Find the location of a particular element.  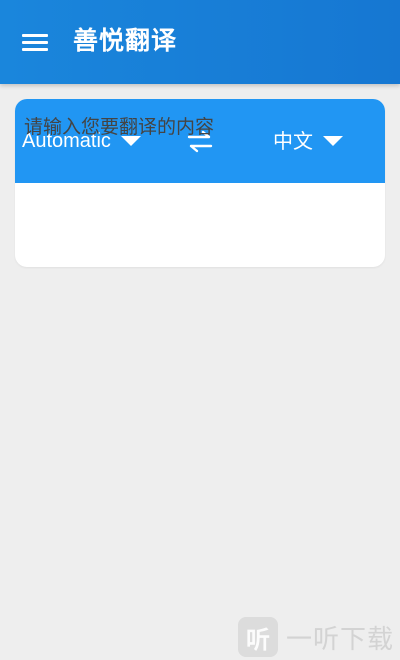

target-language-label: 中文 is located at coordinates (293, 141).